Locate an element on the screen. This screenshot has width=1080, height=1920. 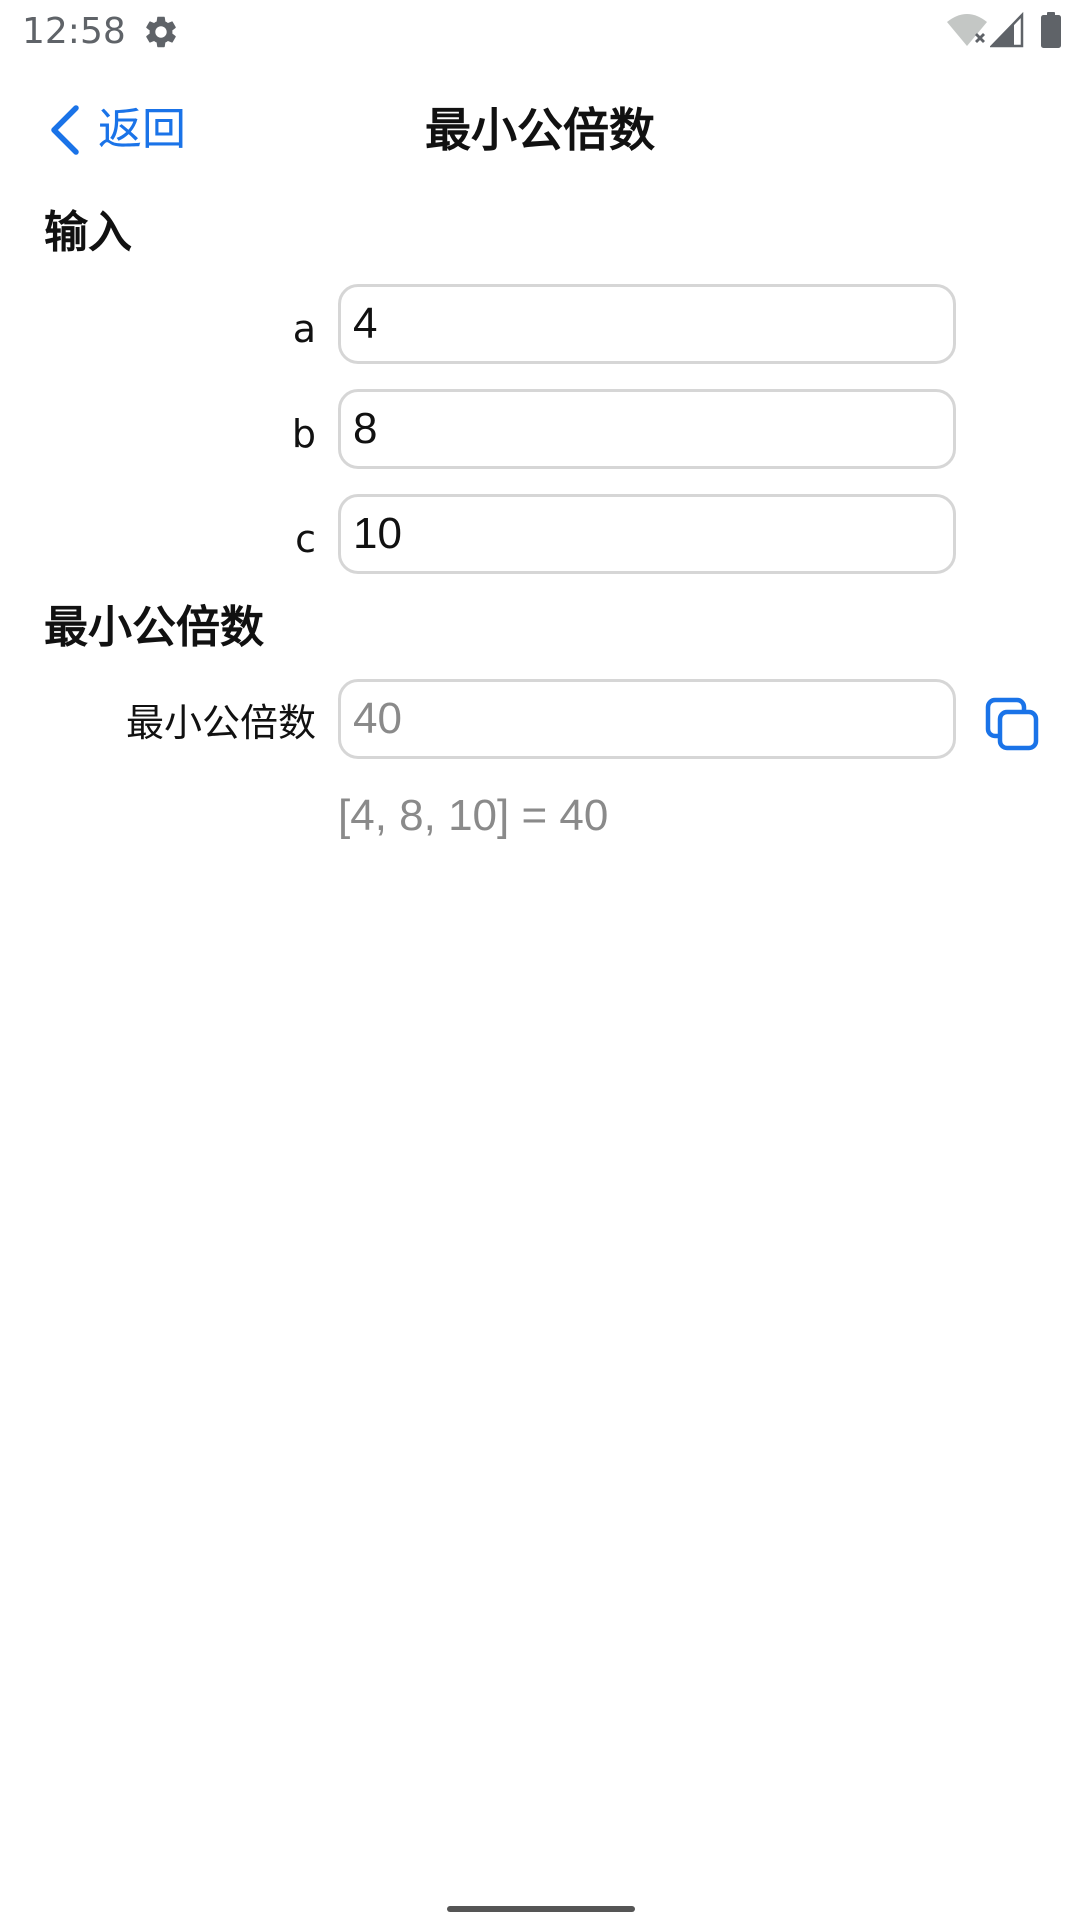
input-a is located at coordinates (647, 324).